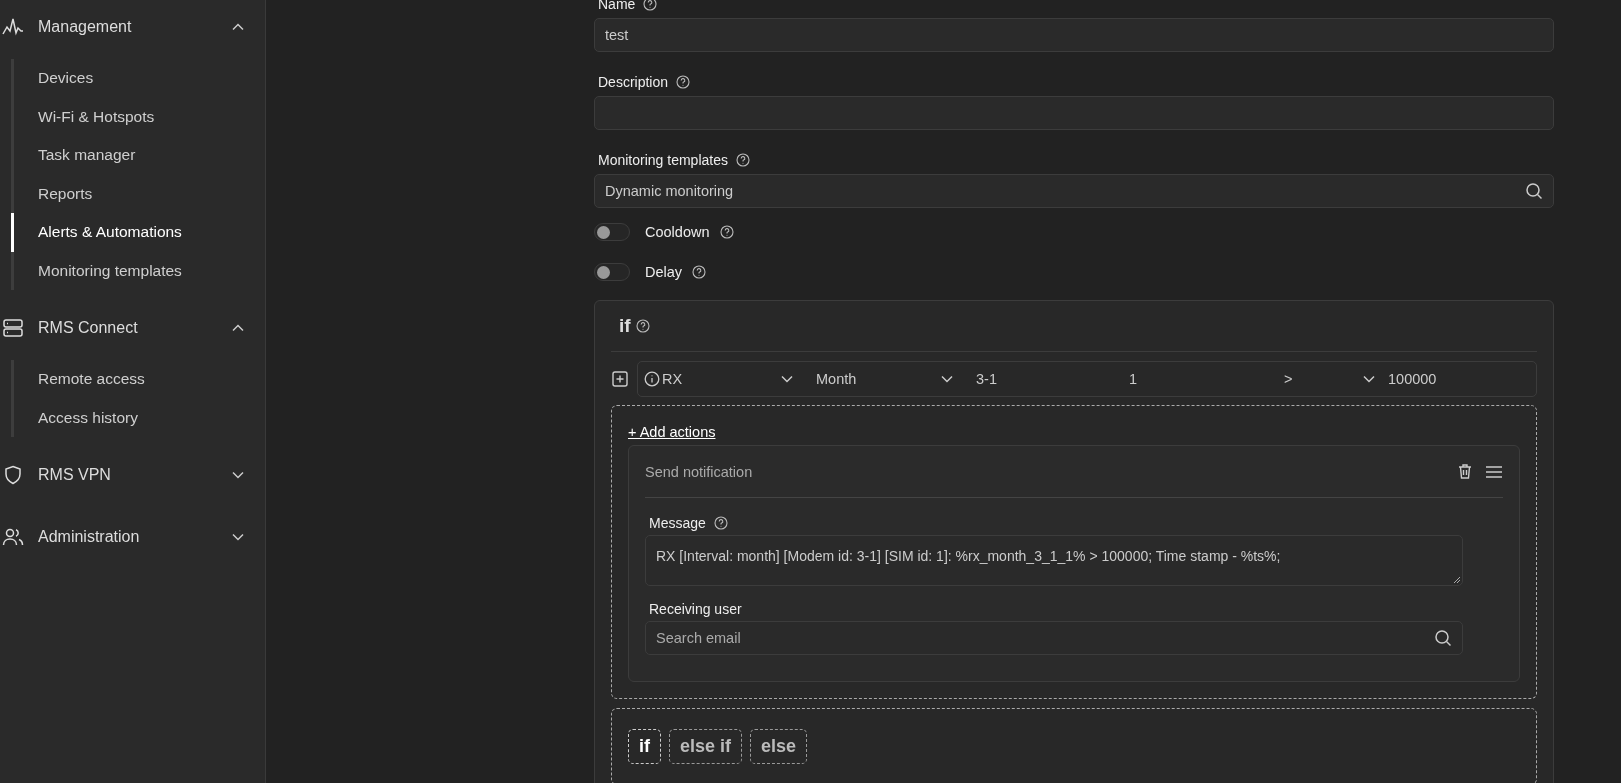 The height and width of the screenshot is (783, 1621). Describe the element at coordinates (88, 328) in the screenshot. I see `nav-group-label: RMS Connect` at that location.